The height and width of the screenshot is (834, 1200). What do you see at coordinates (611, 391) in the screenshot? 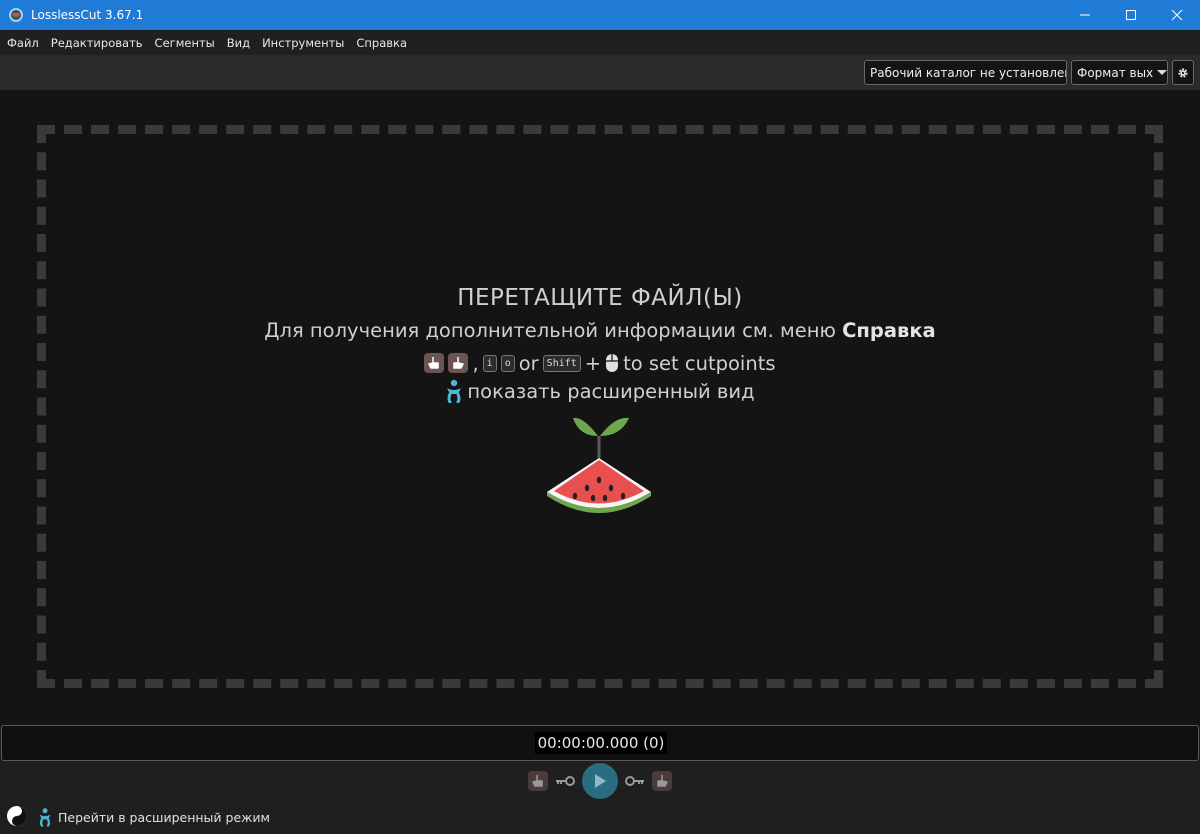
I see `advanced-view-text: показать расширенный вид` at bounding box center [611, 391].